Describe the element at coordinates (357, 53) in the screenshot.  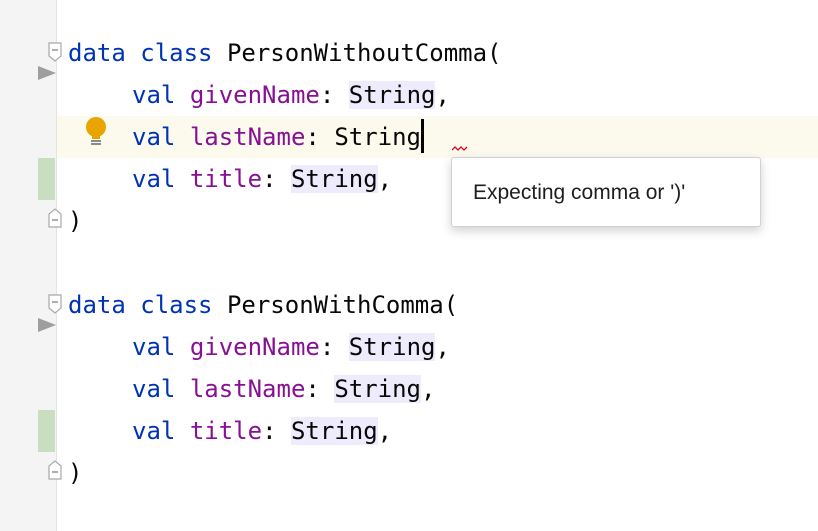
I see `class-name: PersonWithoutComma` at that location.